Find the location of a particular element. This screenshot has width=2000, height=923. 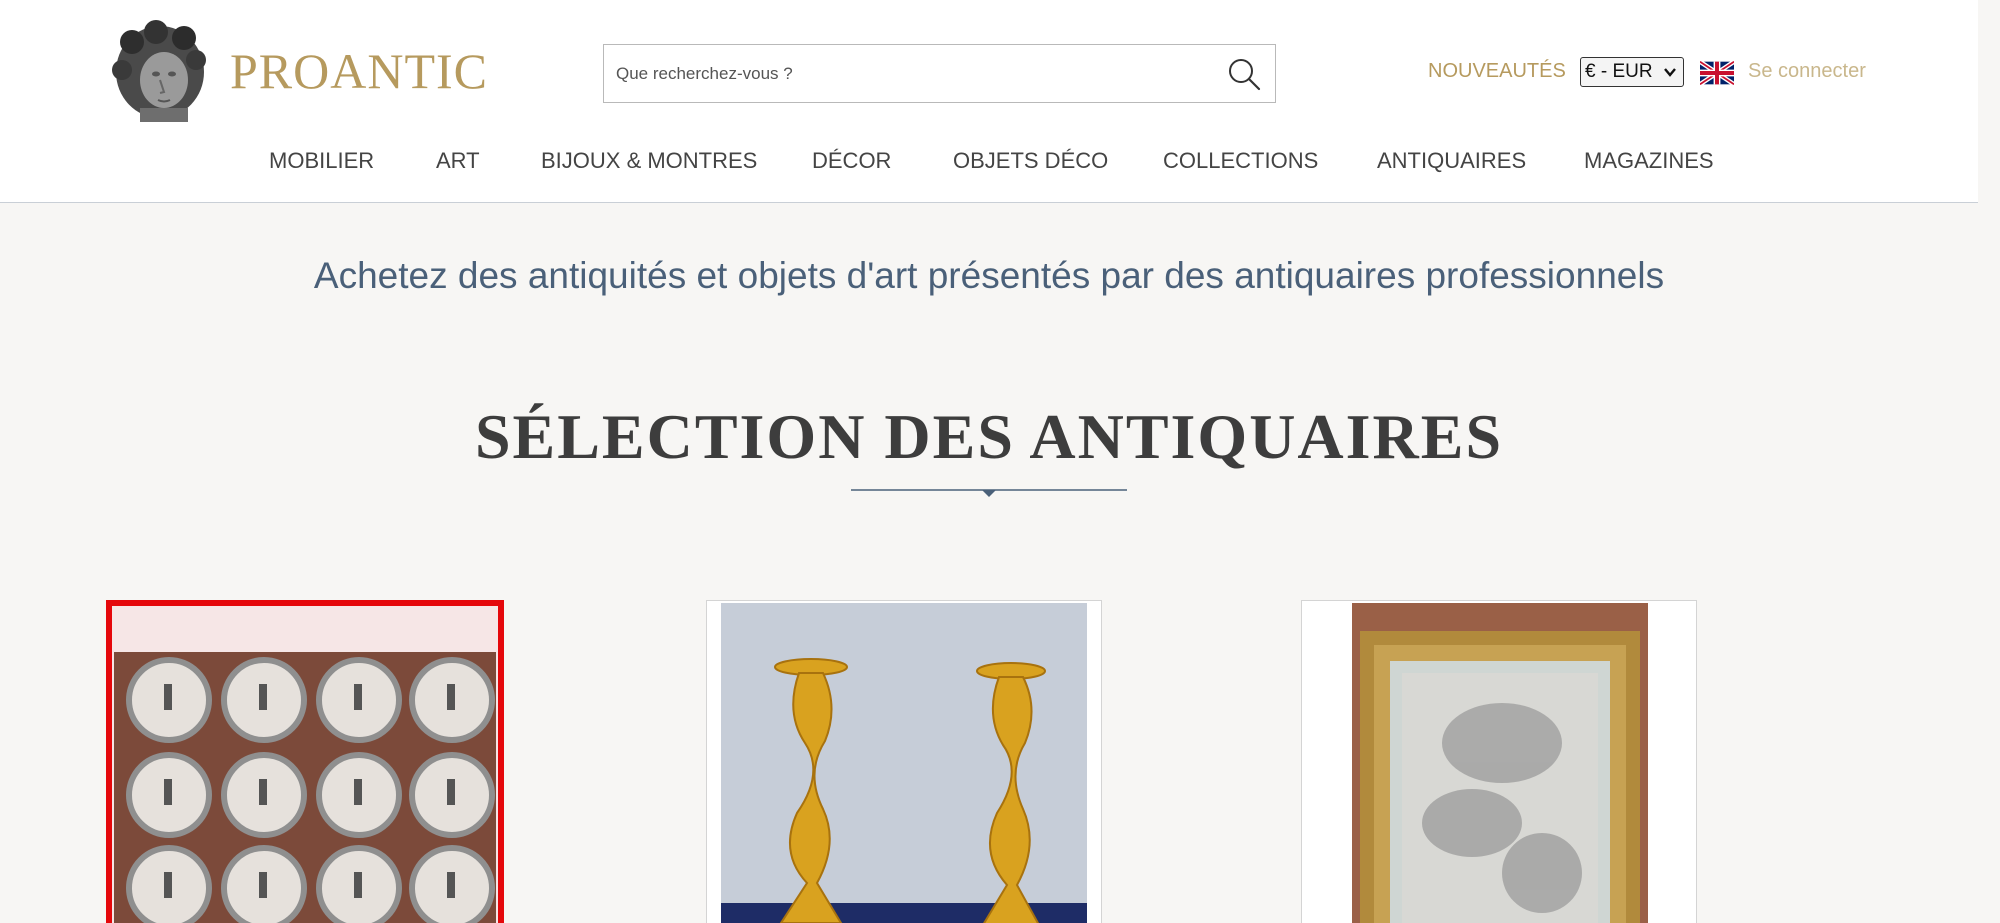

nav-item-bijoux-montres: BIJOUX & MONTRES is located at coordinates (649, 161).